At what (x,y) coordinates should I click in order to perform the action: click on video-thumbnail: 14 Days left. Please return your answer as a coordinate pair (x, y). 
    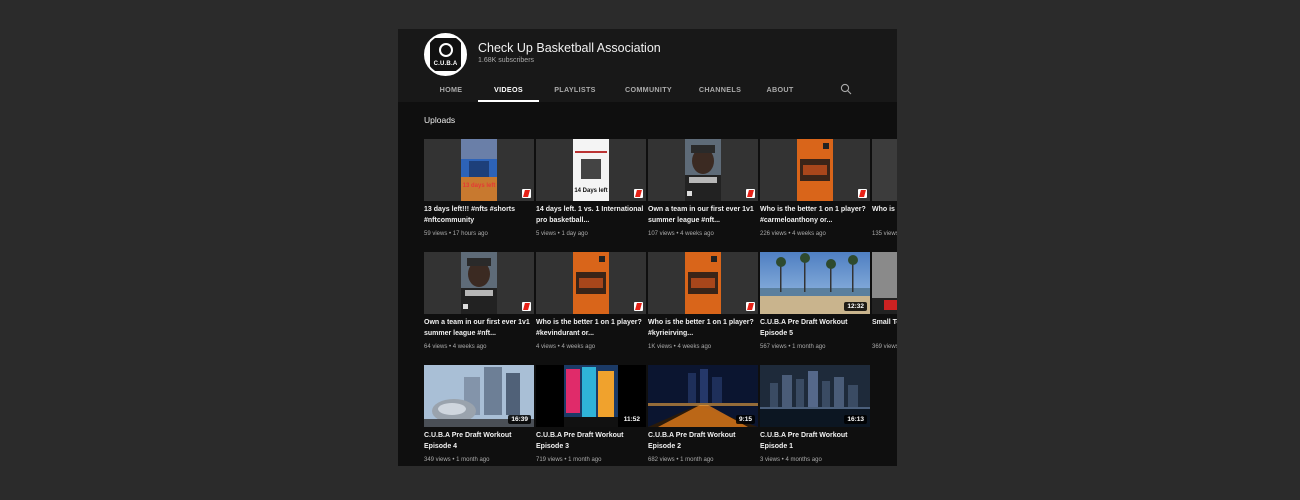
    Looking at the image, I should click on (591, 170).